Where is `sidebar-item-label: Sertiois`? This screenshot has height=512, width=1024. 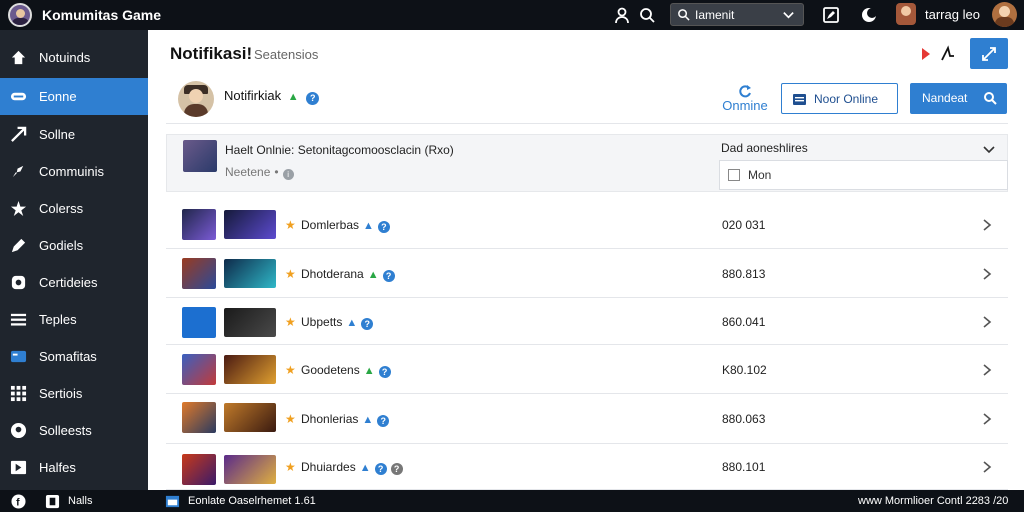 sidebar-item-label: Sertiois is located at coordinates (61, 393).